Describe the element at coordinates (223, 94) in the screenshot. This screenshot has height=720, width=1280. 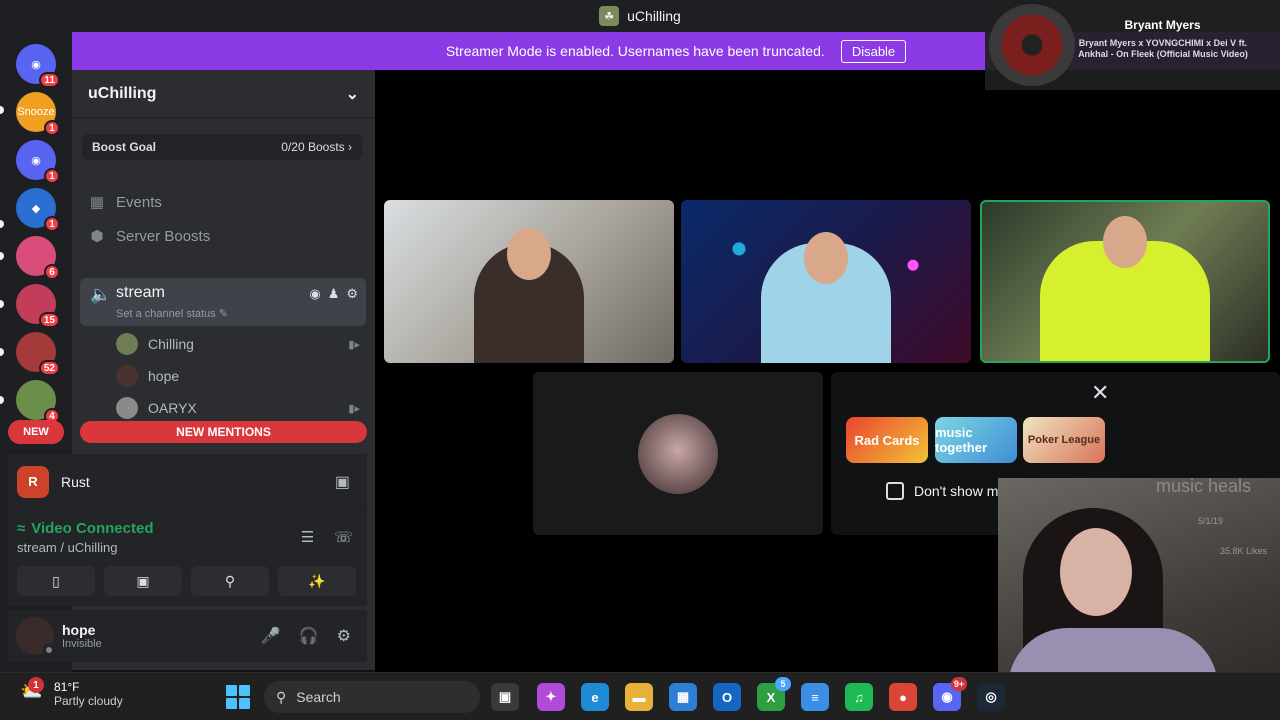
I see `server-header: uChilling ⌄` at that location.